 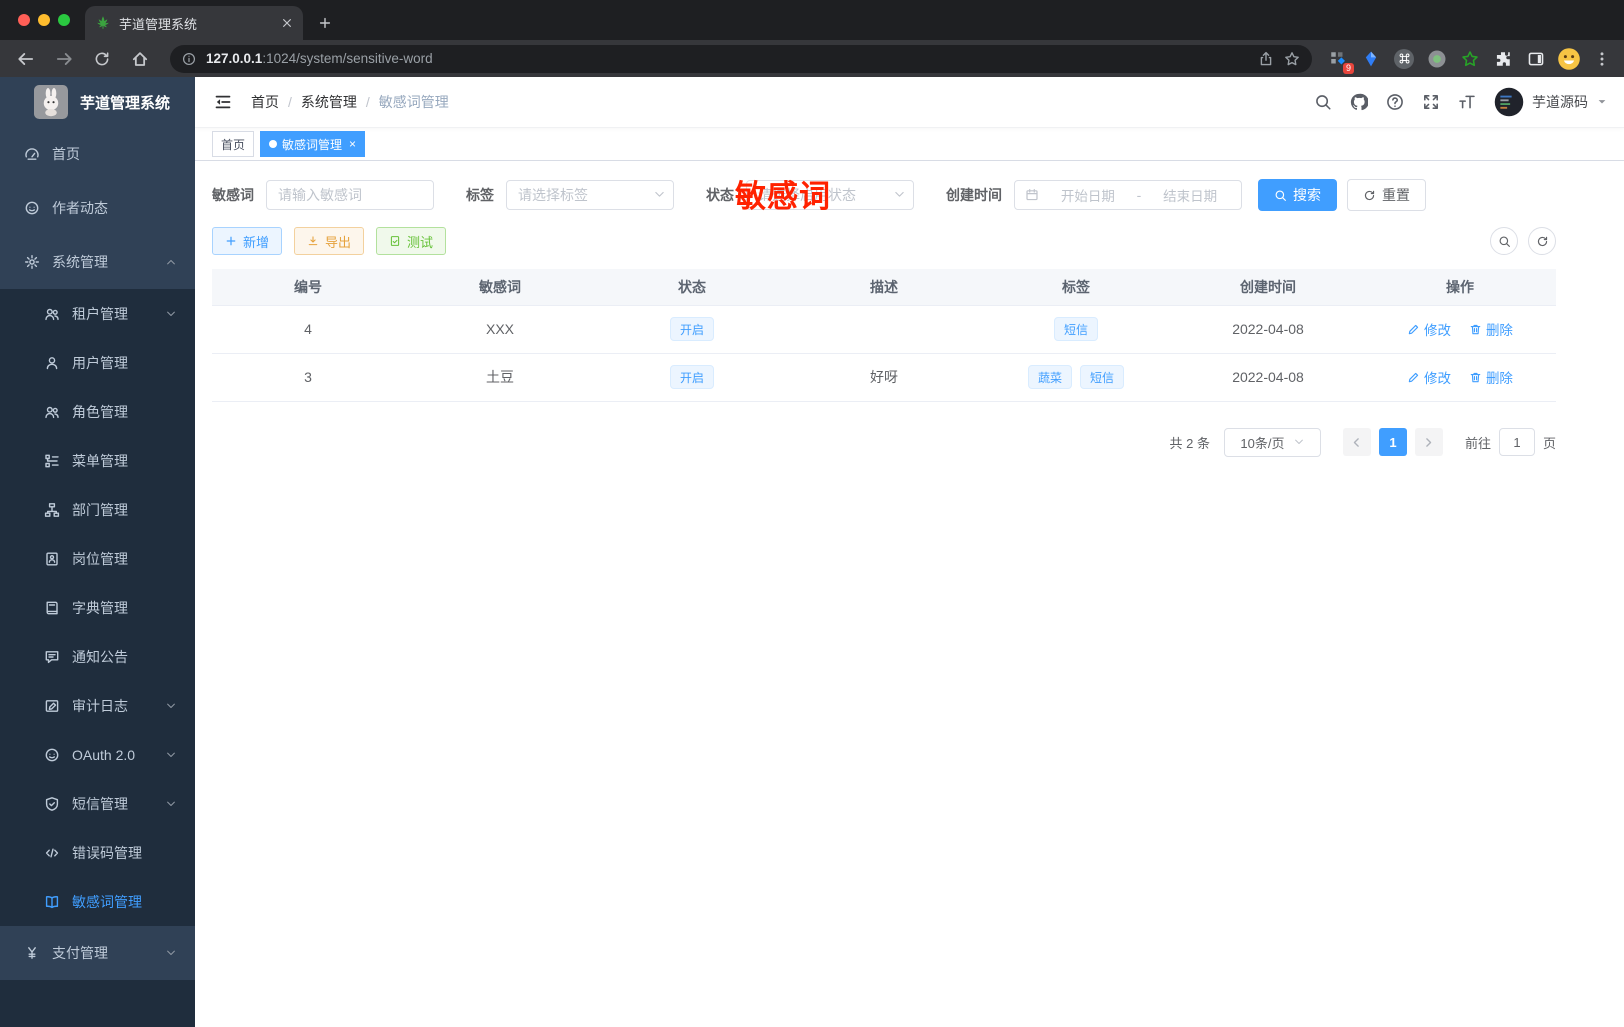 What do you see at coordinates (97, 362) in the screenshot?
I see `sidebar-item-user: 用户管理` at bounding box center [97, 362].